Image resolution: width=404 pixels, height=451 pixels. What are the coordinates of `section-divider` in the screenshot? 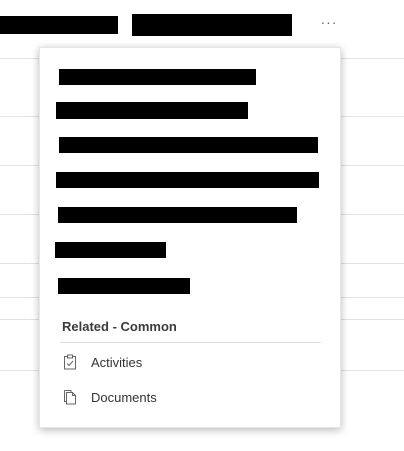 It's located at (190, 342).